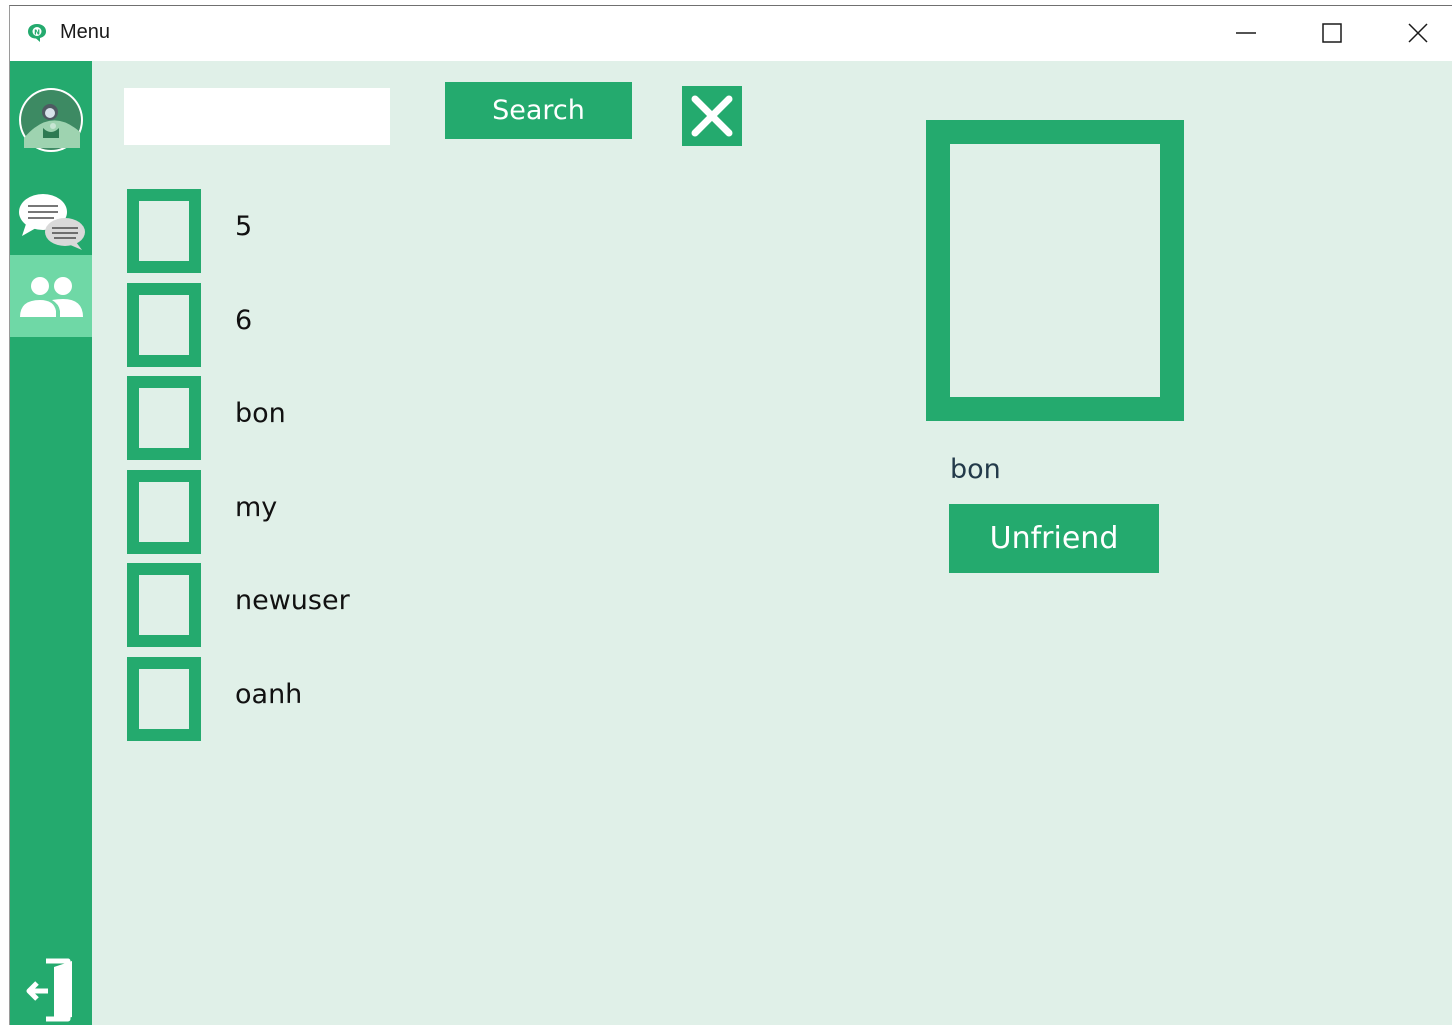 Image resolution: width=1452 pixels, height=1025 pixels. I want to click on minimize-icon, so click(1246, 33).